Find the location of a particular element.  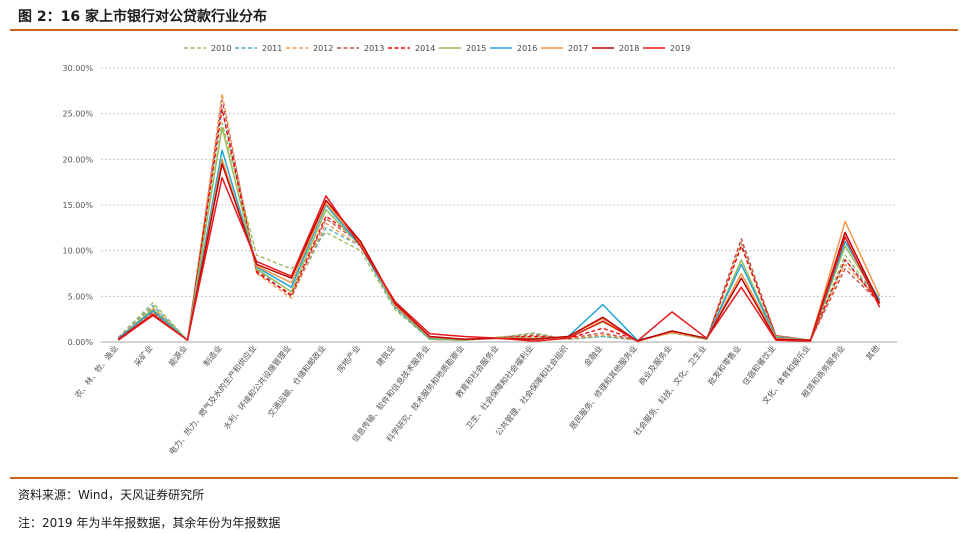

y-tick-label: 30.00% is located at coordinates (77, 68).